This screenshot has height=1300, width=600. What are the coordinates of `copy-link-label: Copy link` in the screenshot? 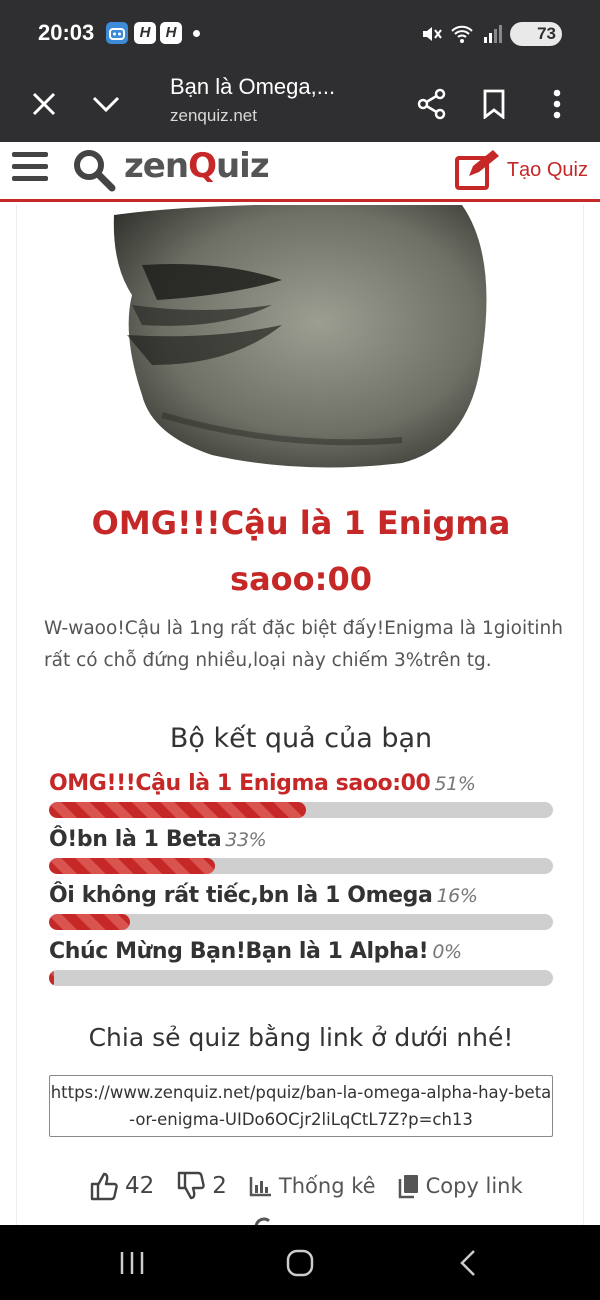 It's located at (474, 1186).